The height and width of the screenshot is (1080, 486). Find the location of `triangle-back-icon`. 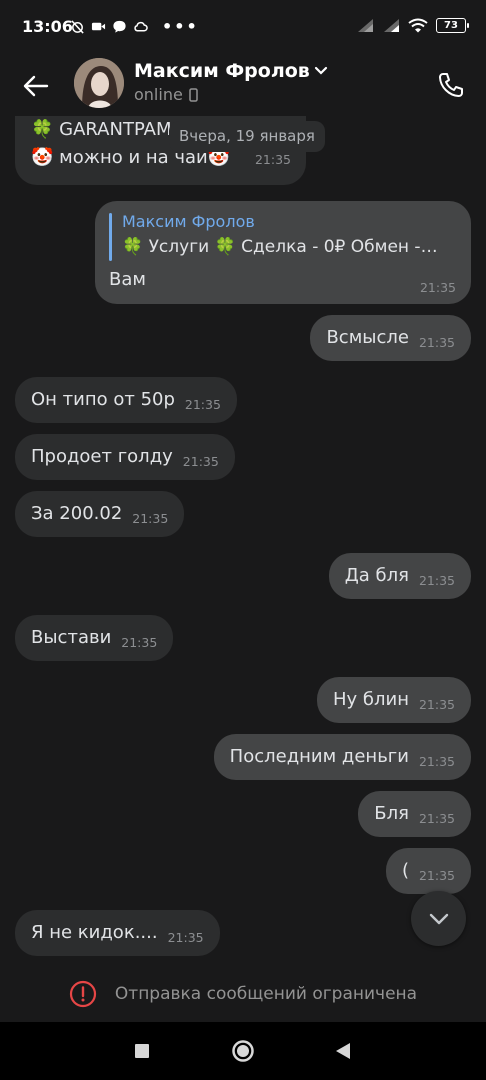

triangle-back-icon is located at coordinates (343, 1051).